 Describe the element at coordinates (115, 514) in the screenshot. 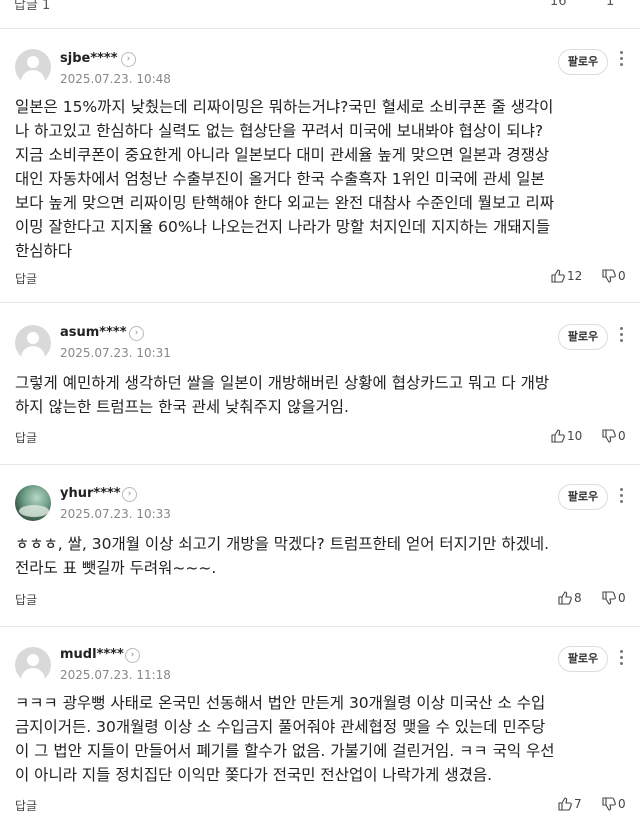

I see `comment-date: 2025.07.23. 10:33` at that location.